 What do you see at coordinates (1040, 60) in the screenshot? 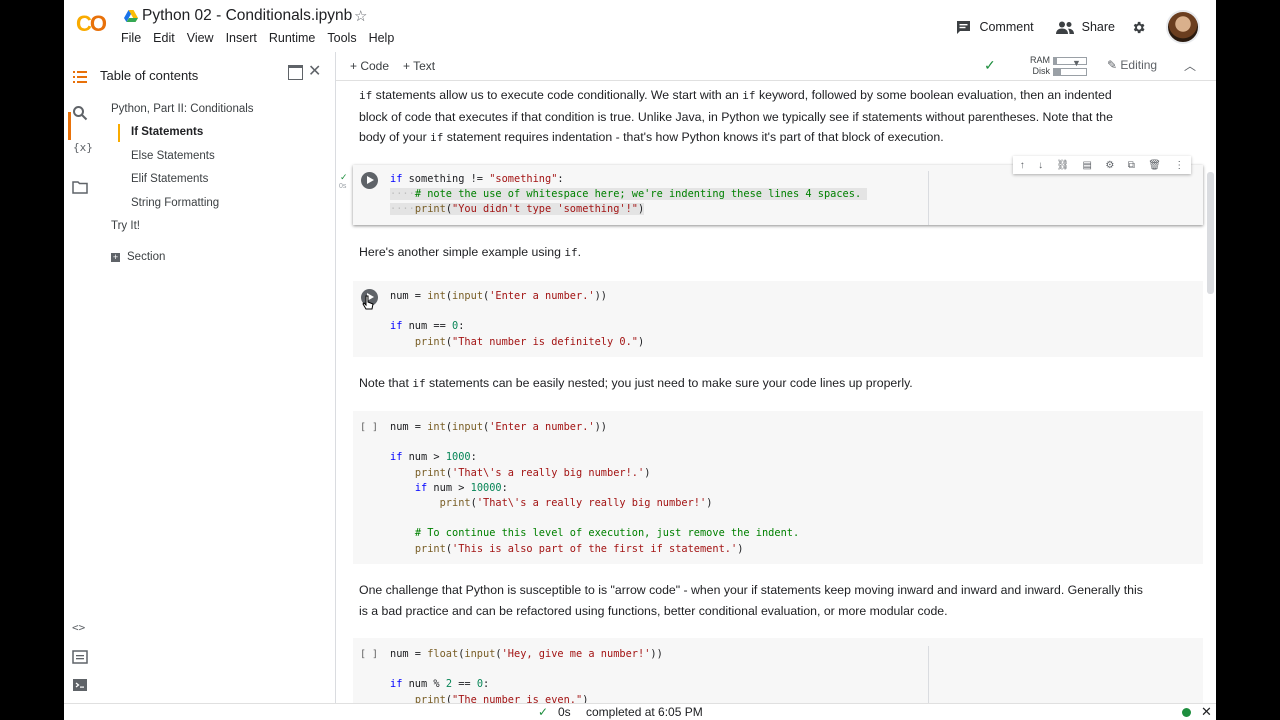
I see `ram-label: RAM` at bounding box center [1040, 60].